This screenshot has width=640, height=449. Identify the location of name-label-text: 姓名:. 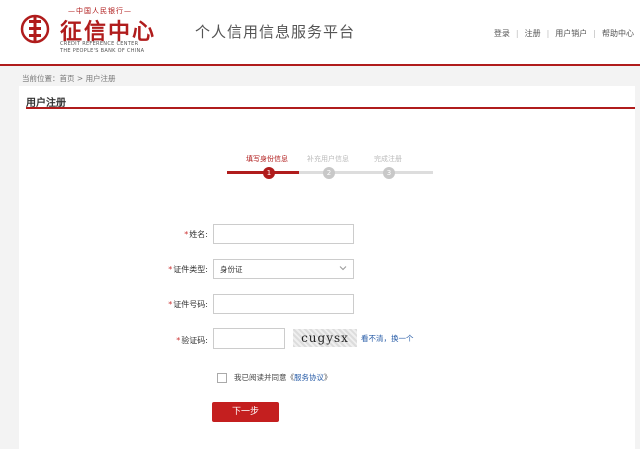
(198, 234).